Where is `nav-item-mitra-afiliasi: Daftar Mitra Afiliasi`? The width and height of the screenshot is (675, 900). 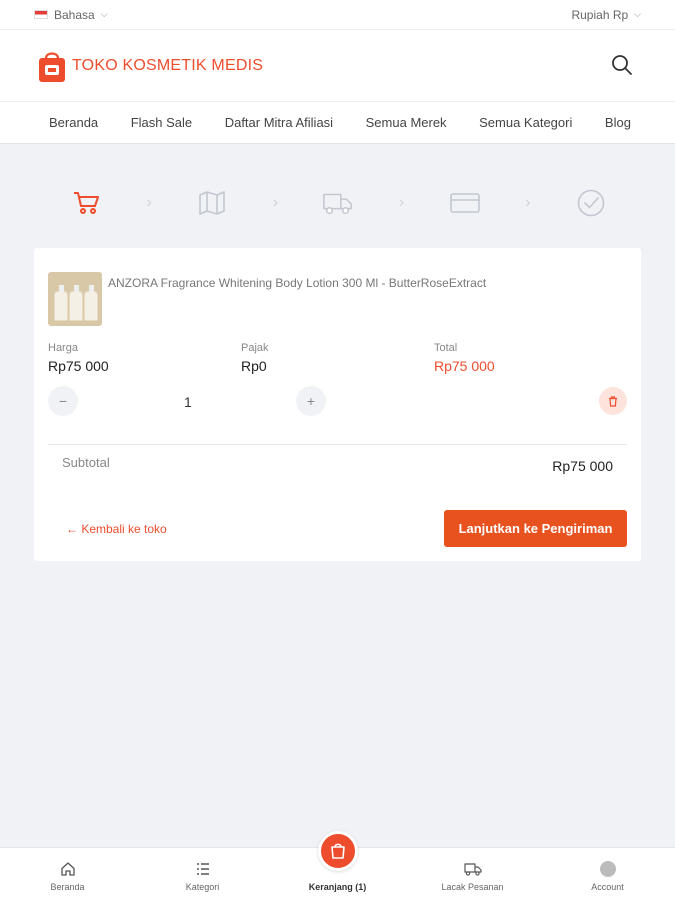
nav-item-mitra-afiliasi: Daftar Mitra Afiliasi is located at coordinates (279, 122).